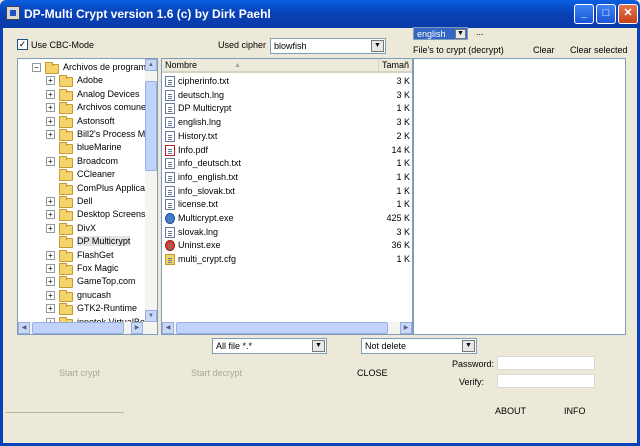  I want to click on delete-mode-select: Not delete ▼, so click(419, 346).